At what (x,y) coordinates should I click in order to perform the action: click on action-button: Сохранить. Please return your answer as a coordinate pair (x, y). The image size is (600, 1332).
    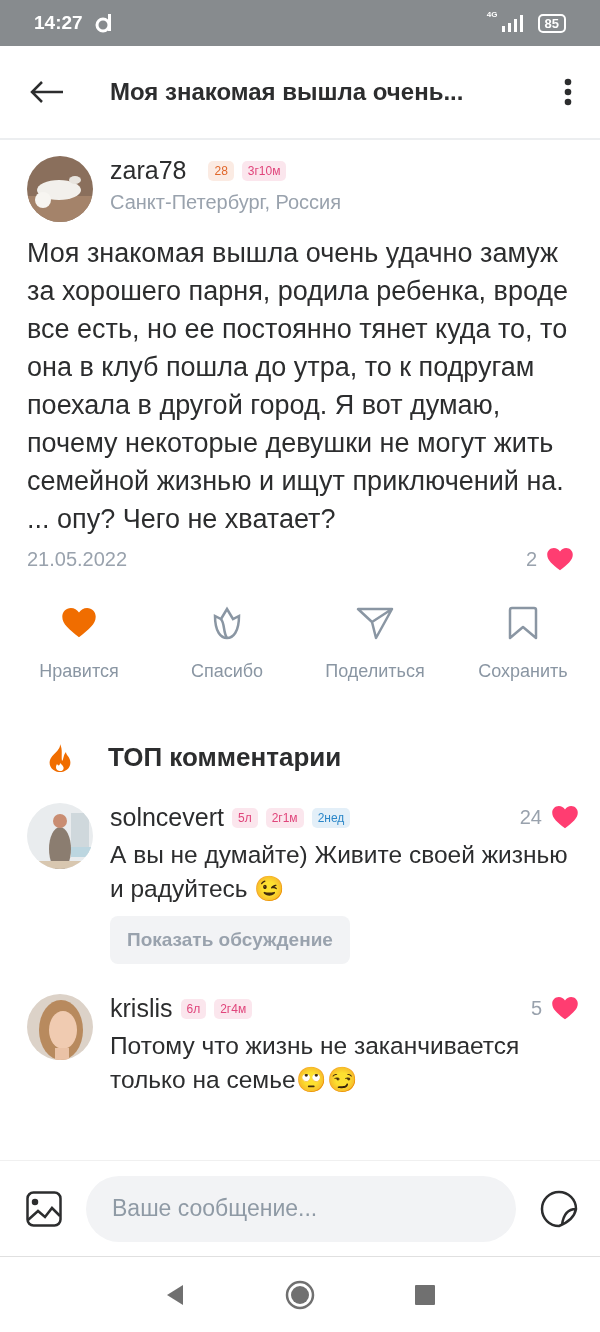
    Looking at the image, I should click on (523, 643).